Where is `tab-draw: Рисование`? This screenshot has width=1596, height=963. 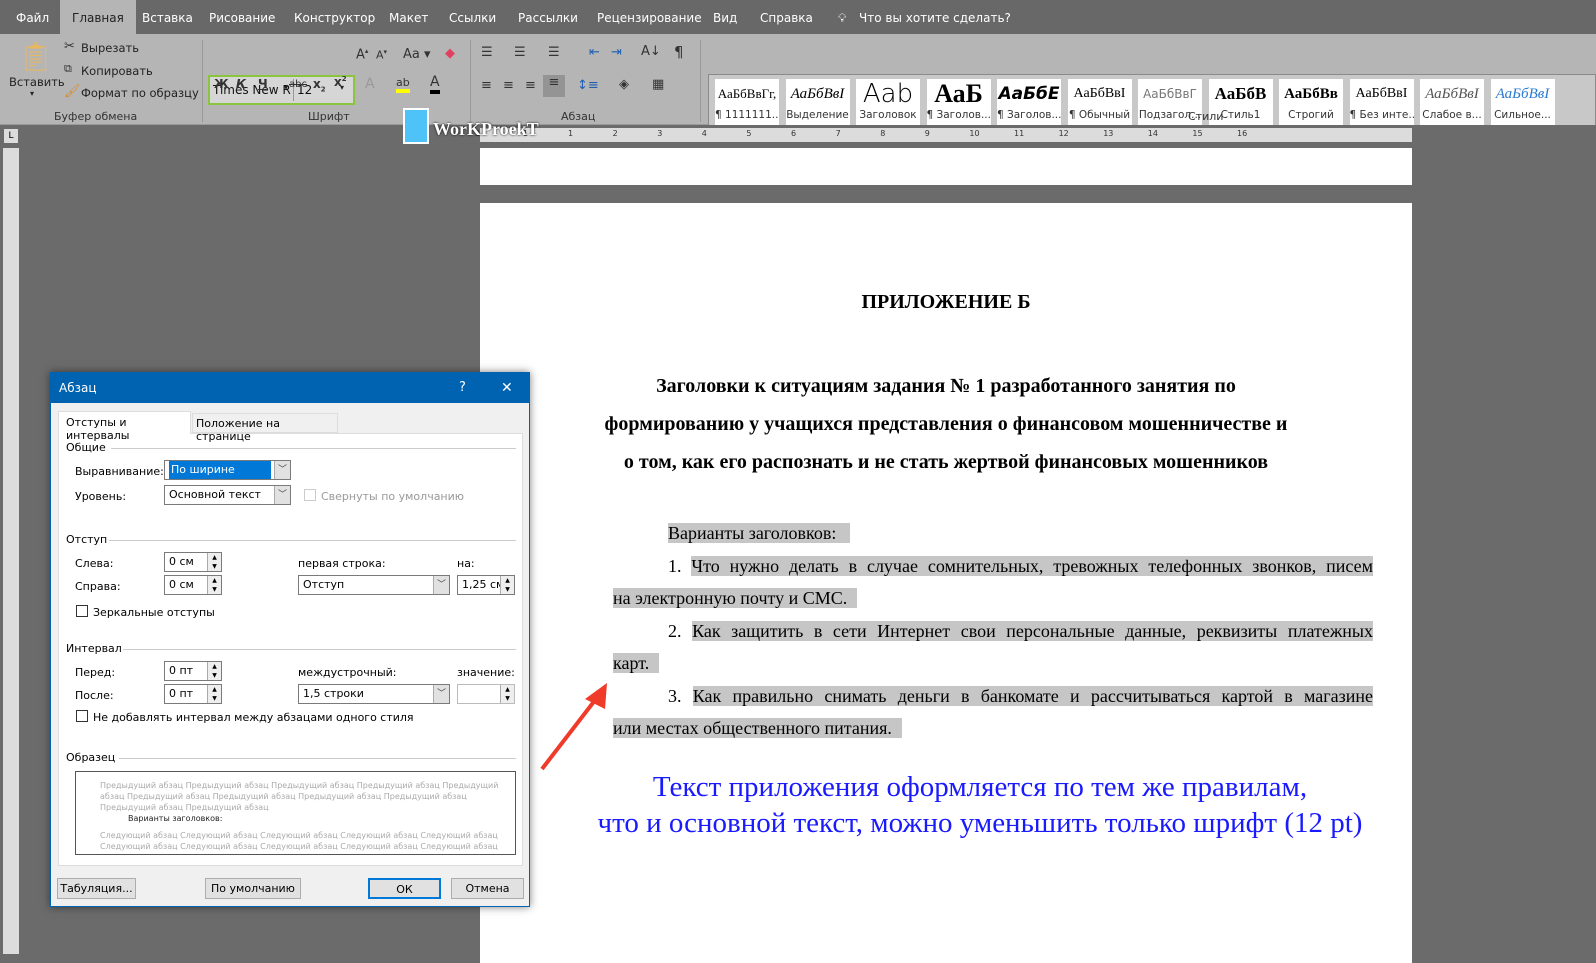 tab-draw: Рисование is located at coordinates (242, 17).